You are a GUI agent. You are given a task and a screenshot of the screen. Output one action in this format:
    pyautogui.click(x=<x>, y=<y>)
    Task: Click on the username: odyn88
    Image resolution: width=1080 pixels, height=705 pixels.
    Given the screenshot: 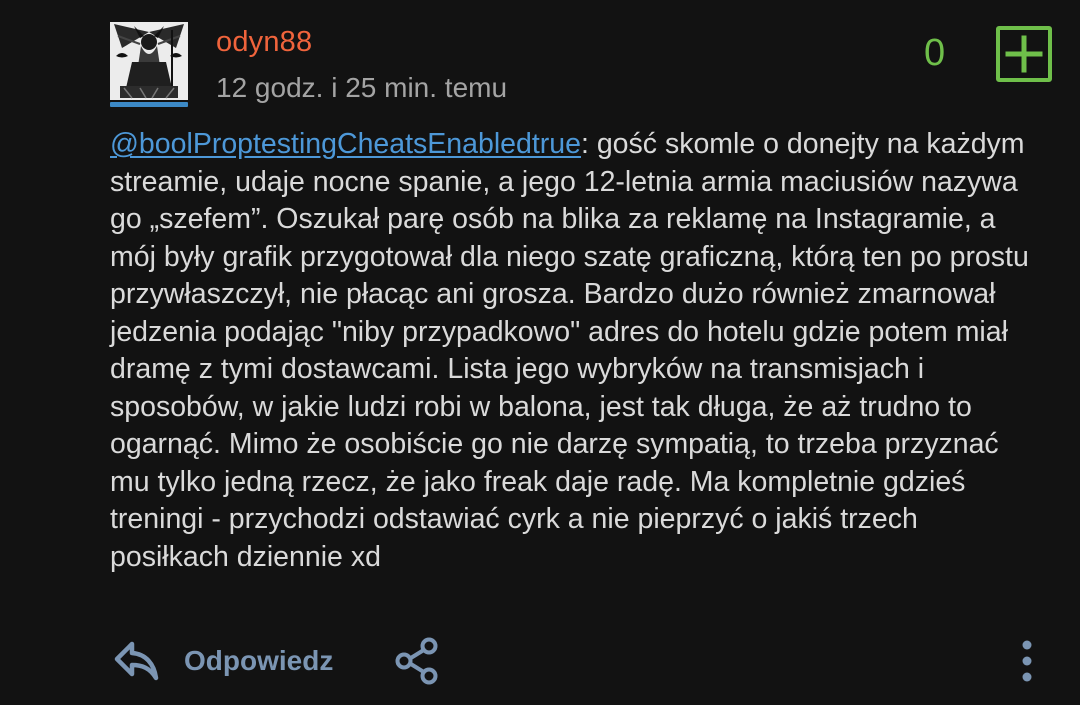 What is the action you would take?
    pyautogui.click(x=264, y=42)
    